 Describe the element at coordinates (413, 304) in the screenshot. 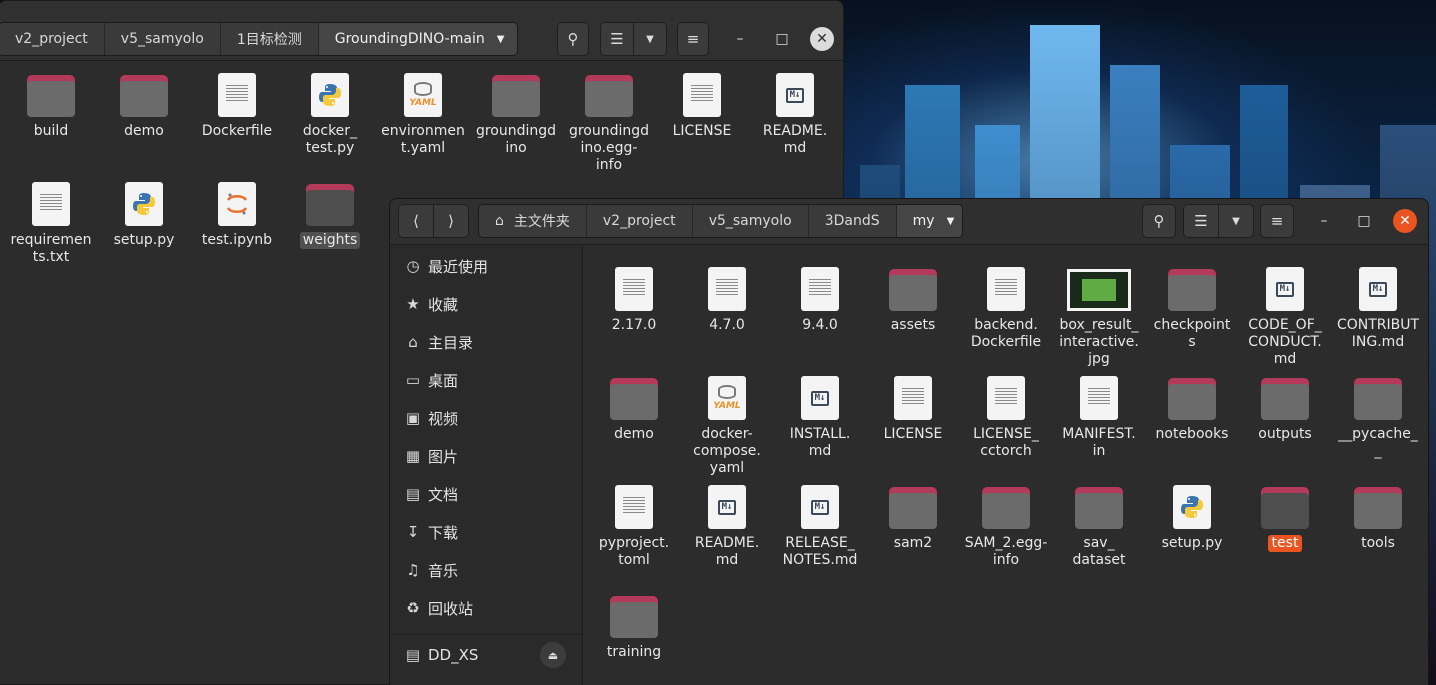

I see `star-icon: ★` at that location.